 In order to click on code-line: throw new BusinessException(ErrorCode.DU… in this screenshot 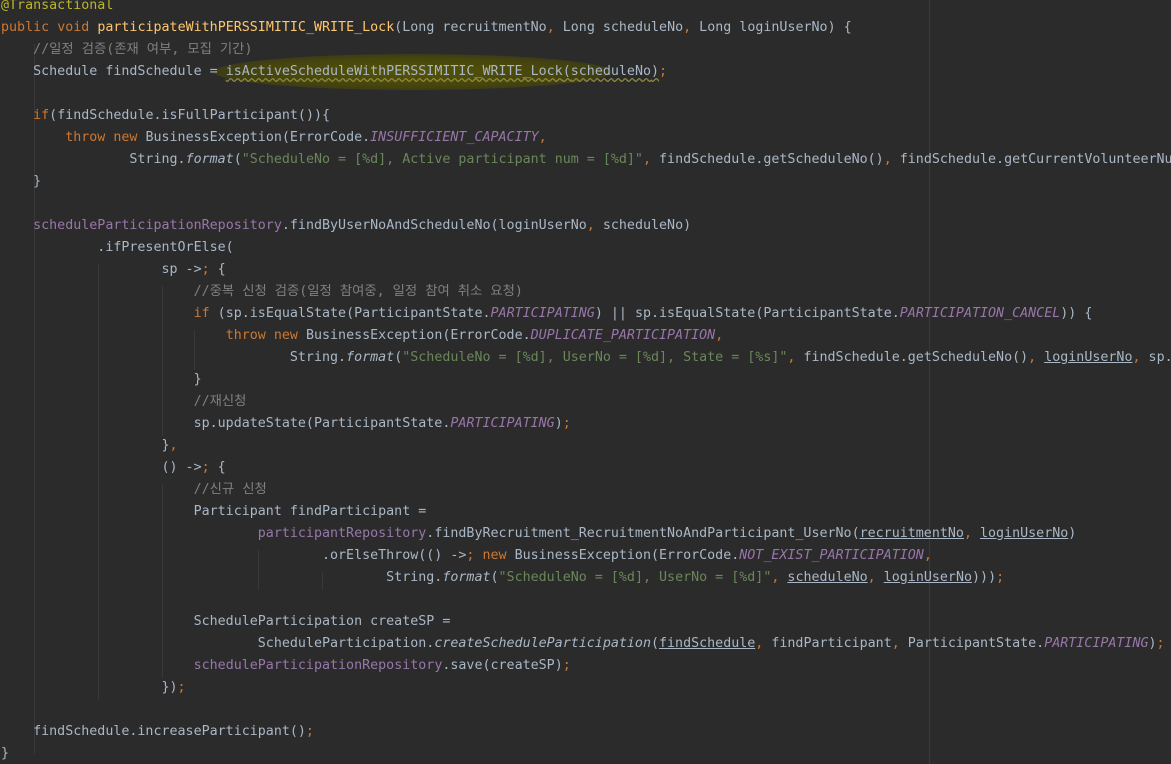, I will do `click(586, 336)`.